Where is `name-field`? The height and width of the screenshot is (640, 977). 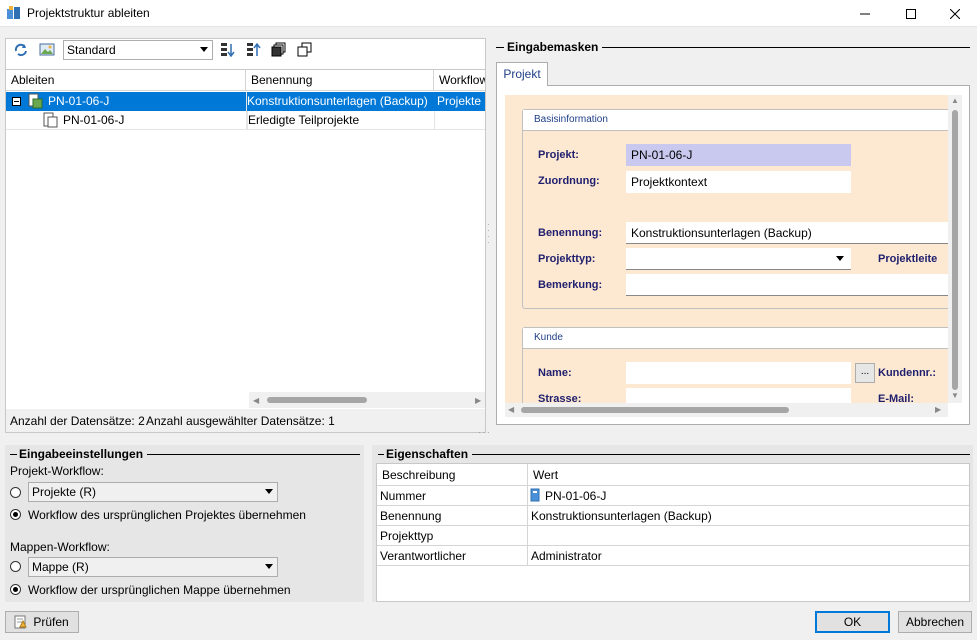
name-field is located at coordinates (738, 373).